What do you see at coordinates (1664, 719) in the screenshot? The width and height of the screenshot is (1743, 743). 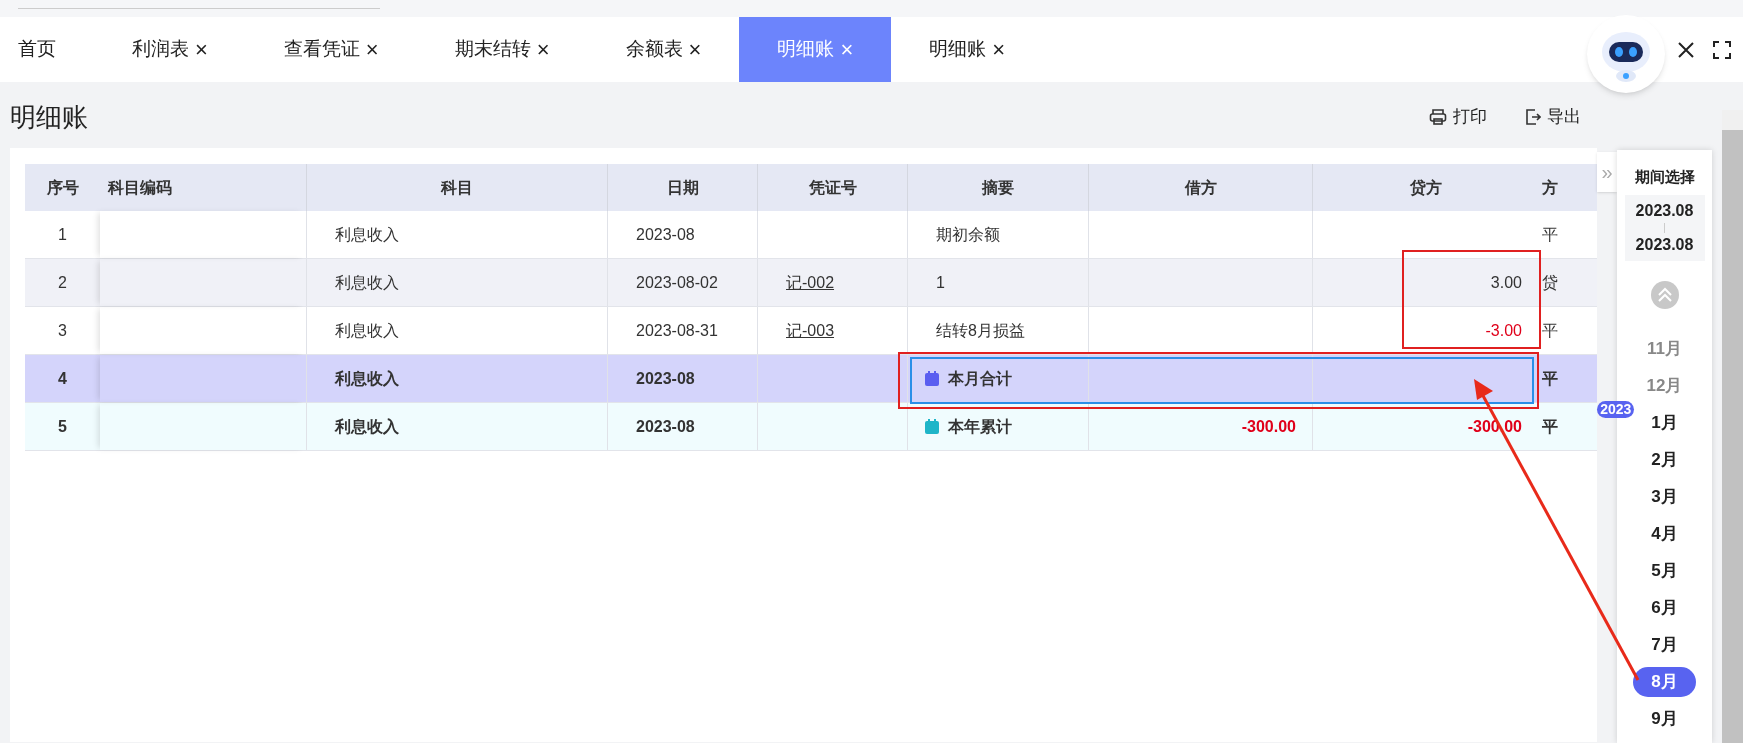 I see `month-item: 9月` at bounding box center [1664, 719].